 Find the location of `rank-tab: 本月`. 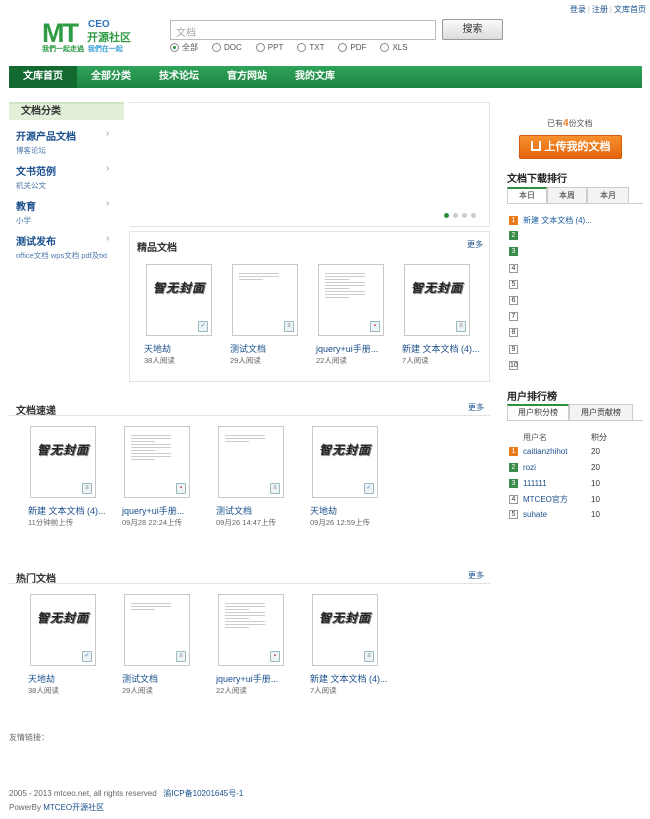

rank-tab: 本月 is located at coordinates (608, 195).